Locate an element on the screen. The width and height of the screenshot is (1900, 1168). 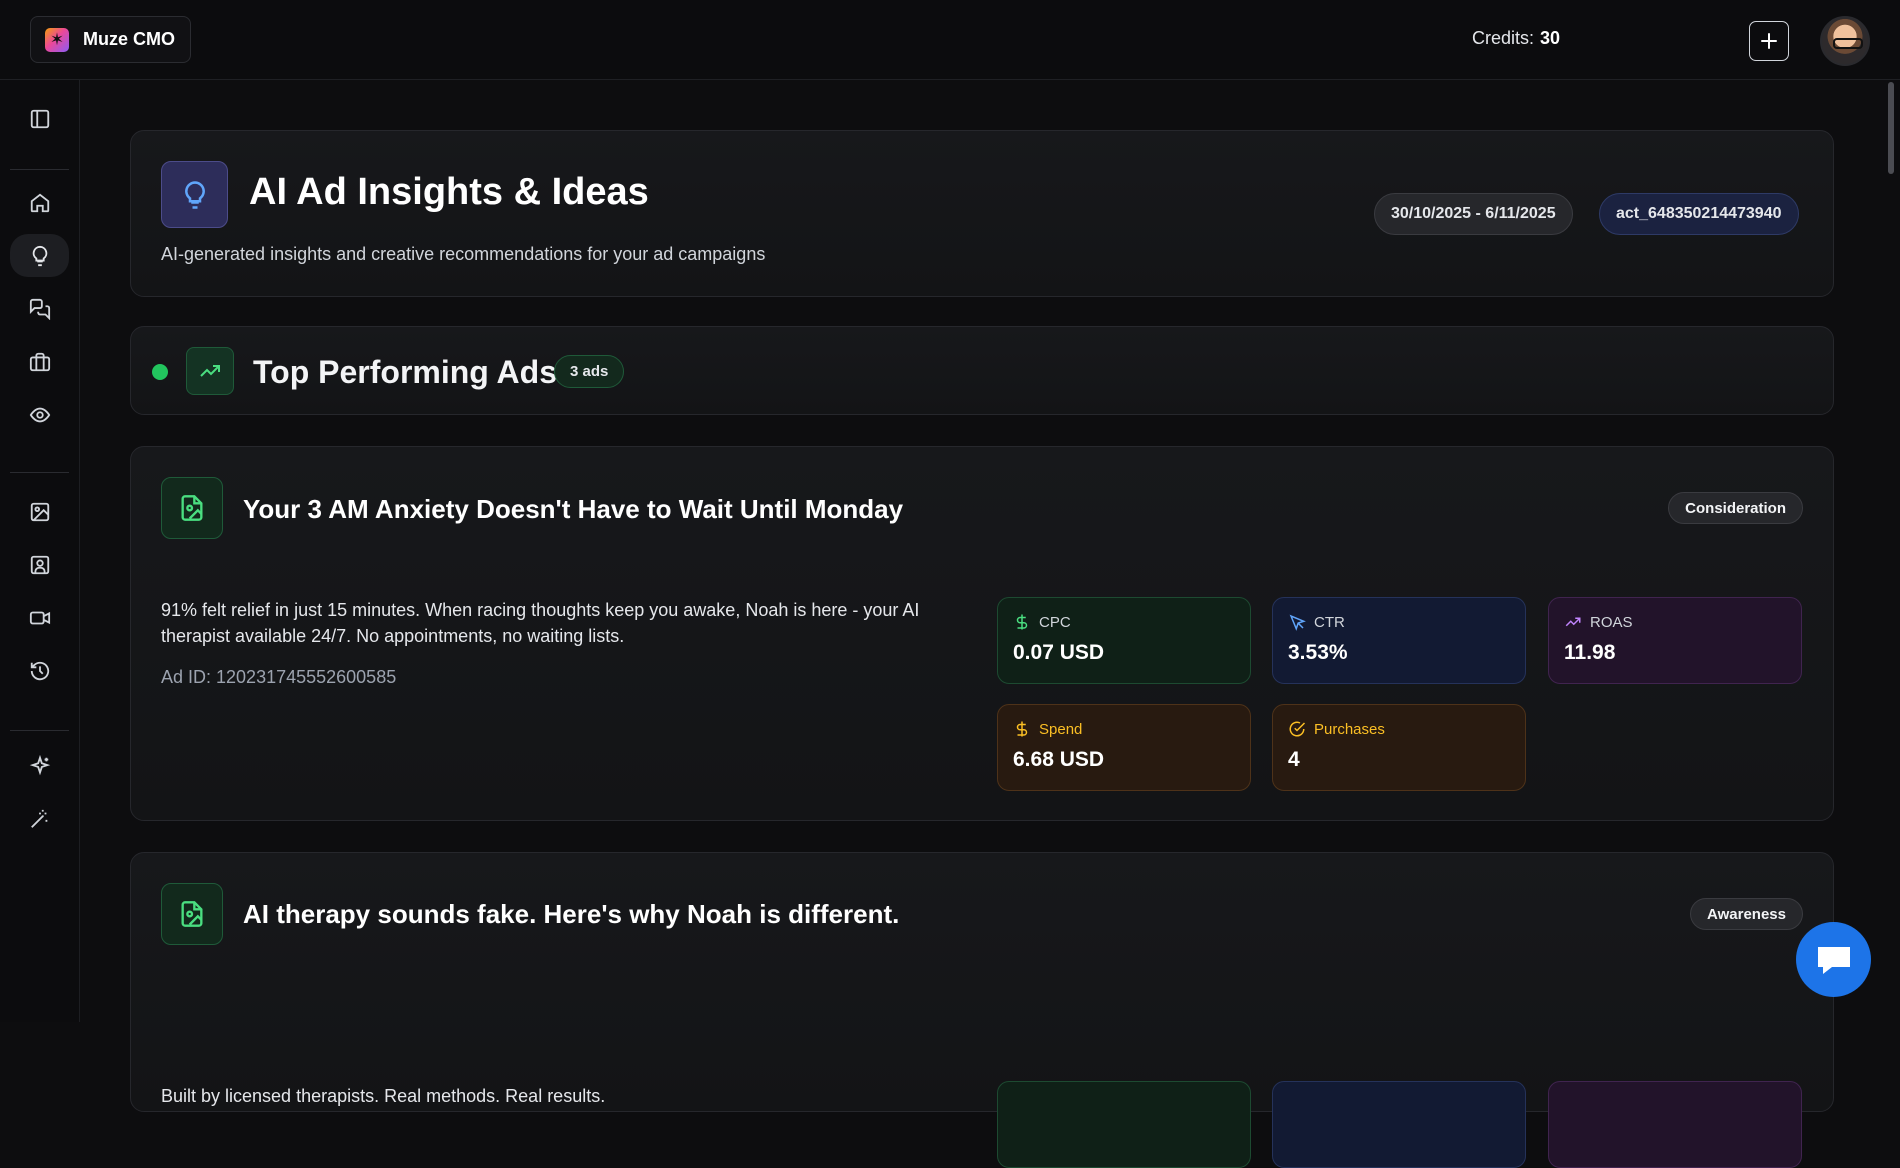
sidebar-item-video is located at coordinates (39, 617).